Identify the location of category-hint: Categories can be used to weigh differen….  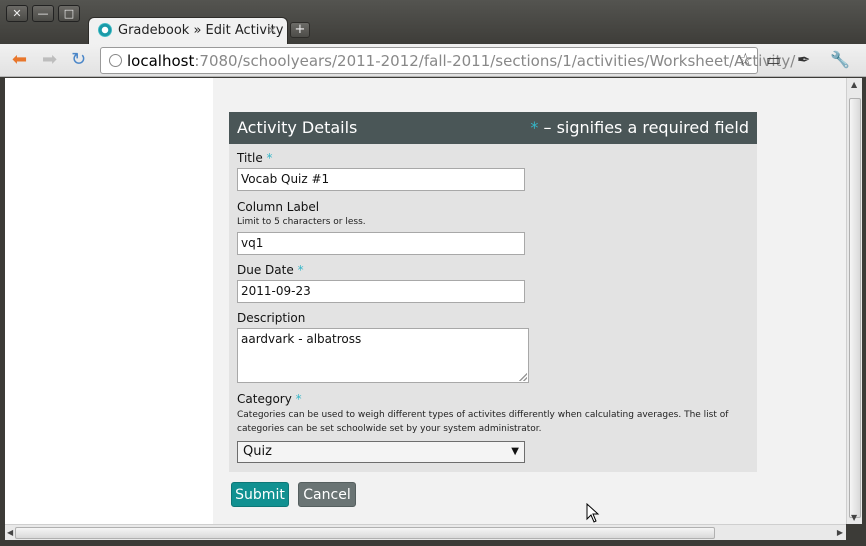
(483, 422).